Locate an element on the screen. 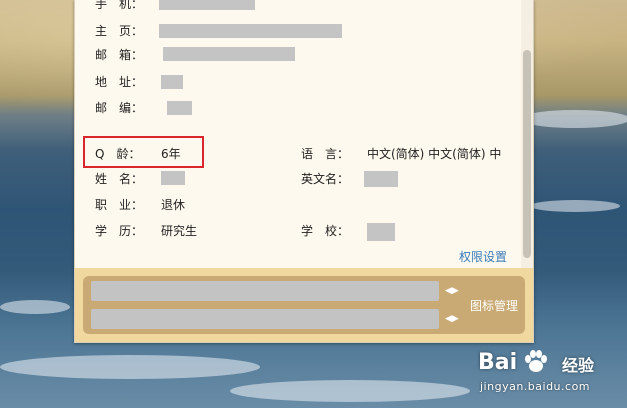 This screenshot has width=627, height=408. address-value-masked is located at coordinates (172, 82).